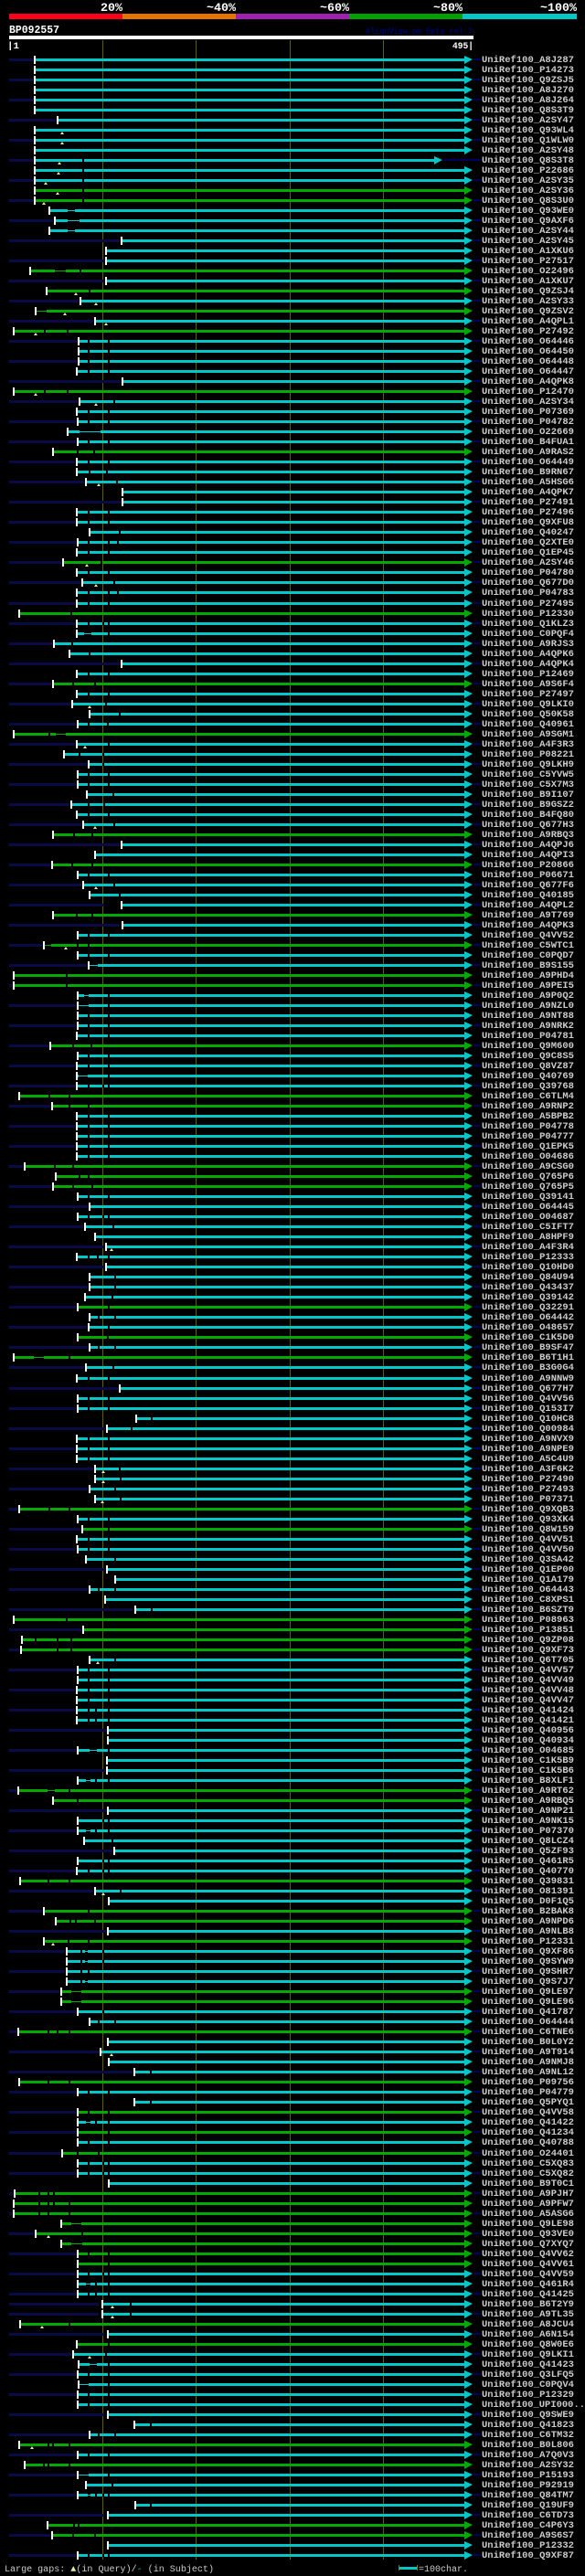 Image resolution: width=585 pixels, height=2576 pixels. What do you see at coordinates (110, 2569) in the screenshot?
I see `svg-text:Large gaps: ▲(in Query)/- (in: Large gaps: ▲(in Query)/- (in Subject)` at bounding box center [110, 2569].